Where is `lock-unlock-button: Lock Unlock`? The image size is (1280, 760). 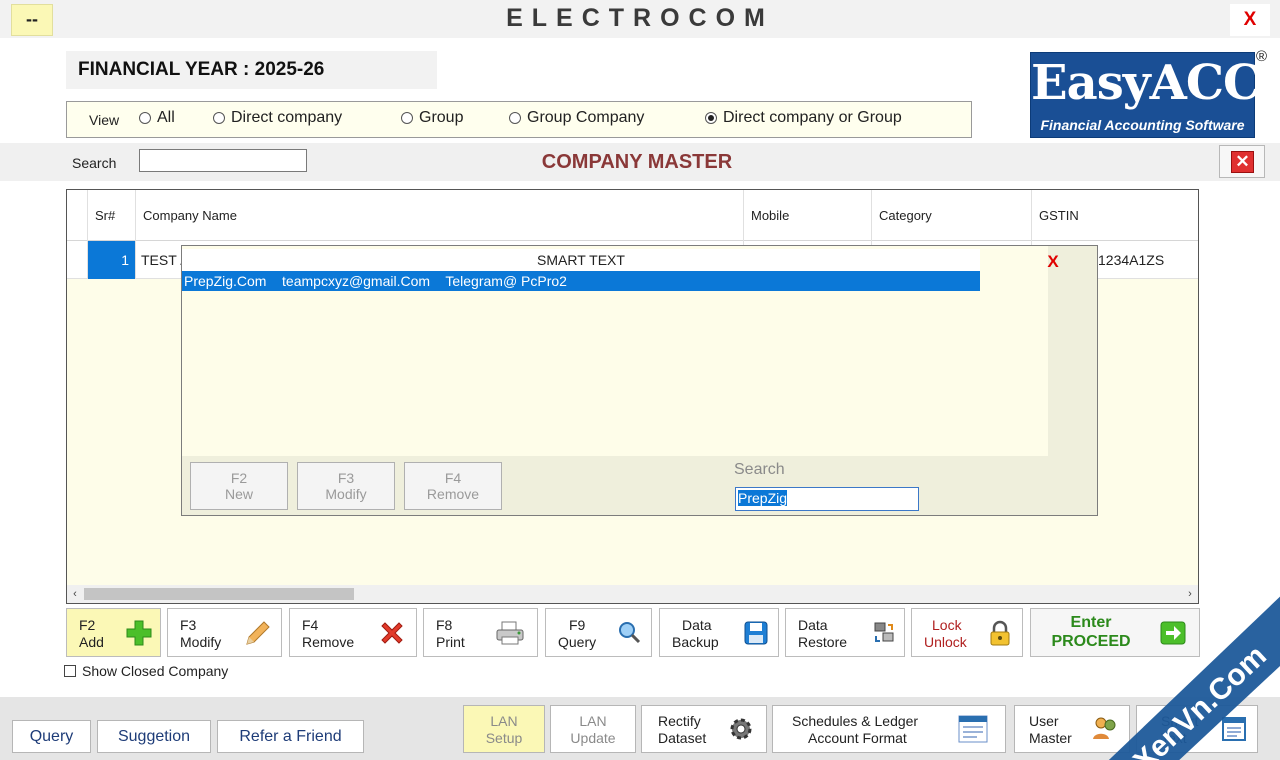 lock-unlock-button: Lock Unlock is located at coordinates (967, 632).